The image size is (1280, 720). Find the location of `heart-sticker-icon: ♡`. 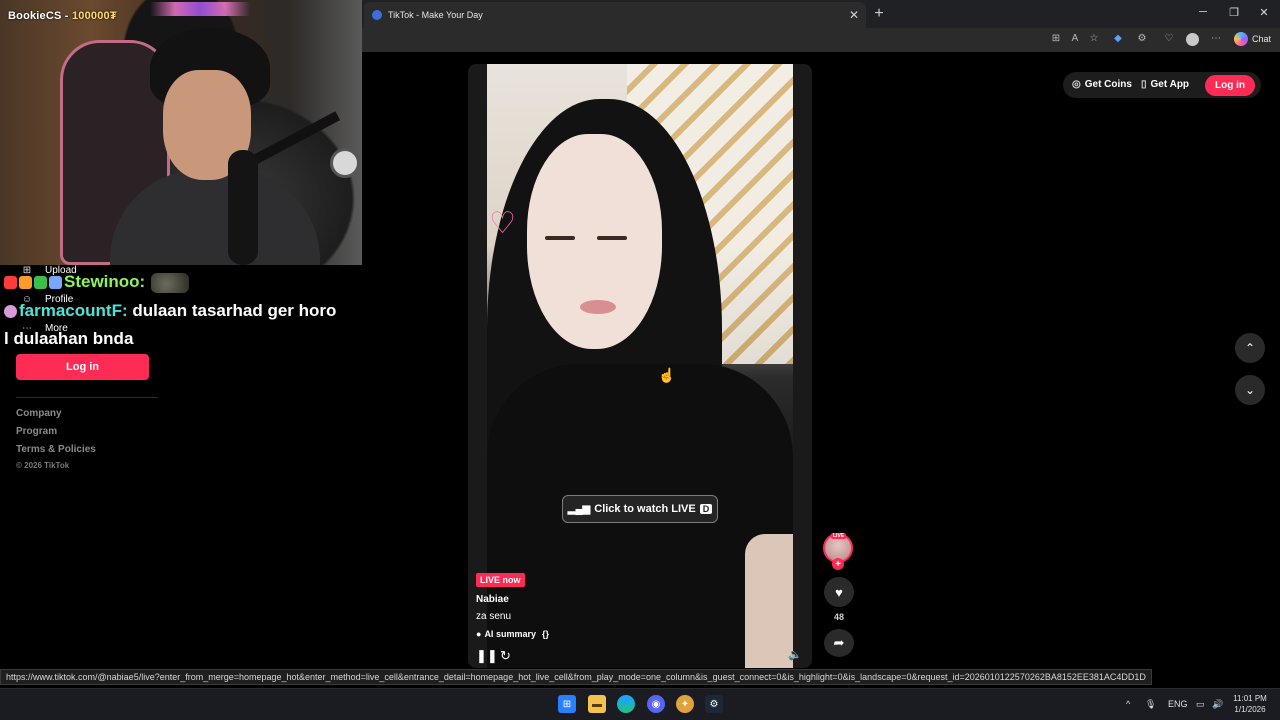

heart-sticker-icon: ♡ is located at coordinates (502, 223).